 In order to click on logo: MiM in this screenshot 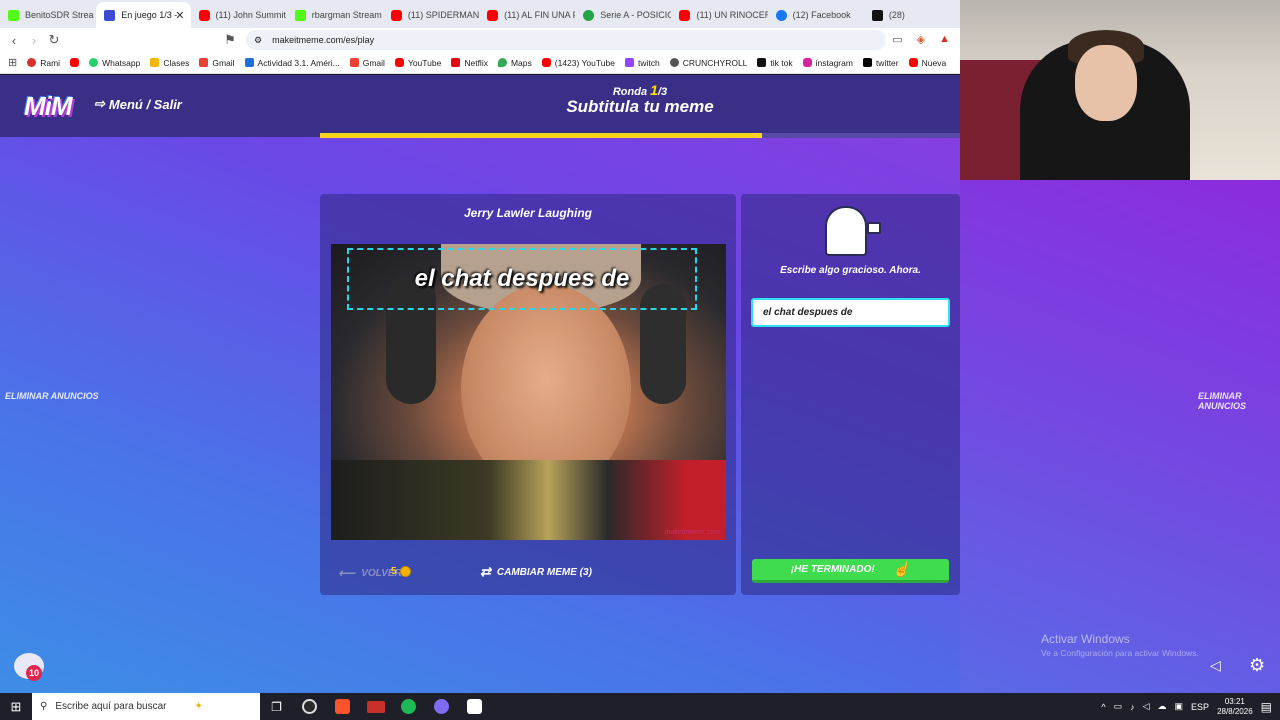, I will do `click(48, 106)`.